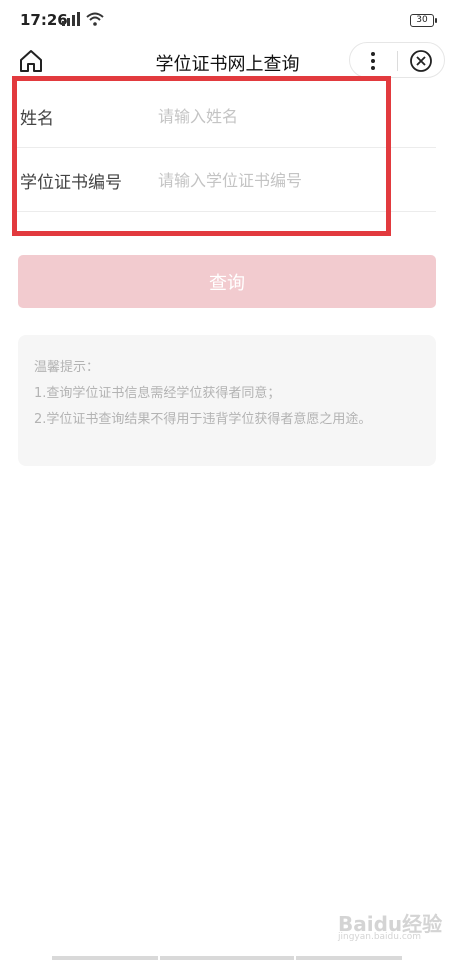 Image resolution: width=455 pixels, height=960 pixels. I want to click on home-icon, so click(31, 61).